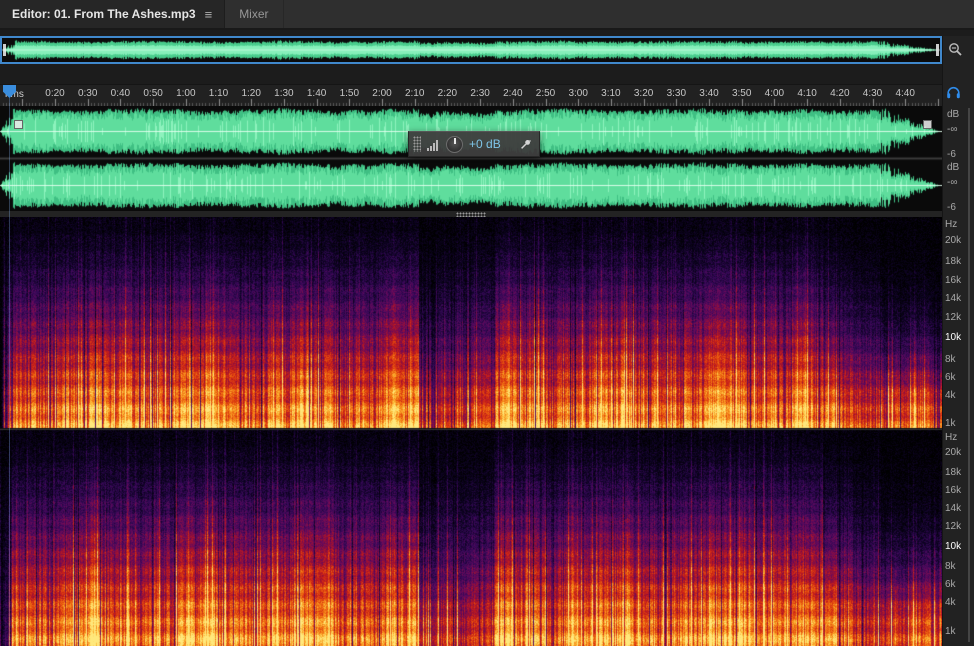 This screenshot has width=974, height=646. Describe the element at coordinates (209, 14) in the screenshot. I see `panel-menu-icon: ≡` at that location.